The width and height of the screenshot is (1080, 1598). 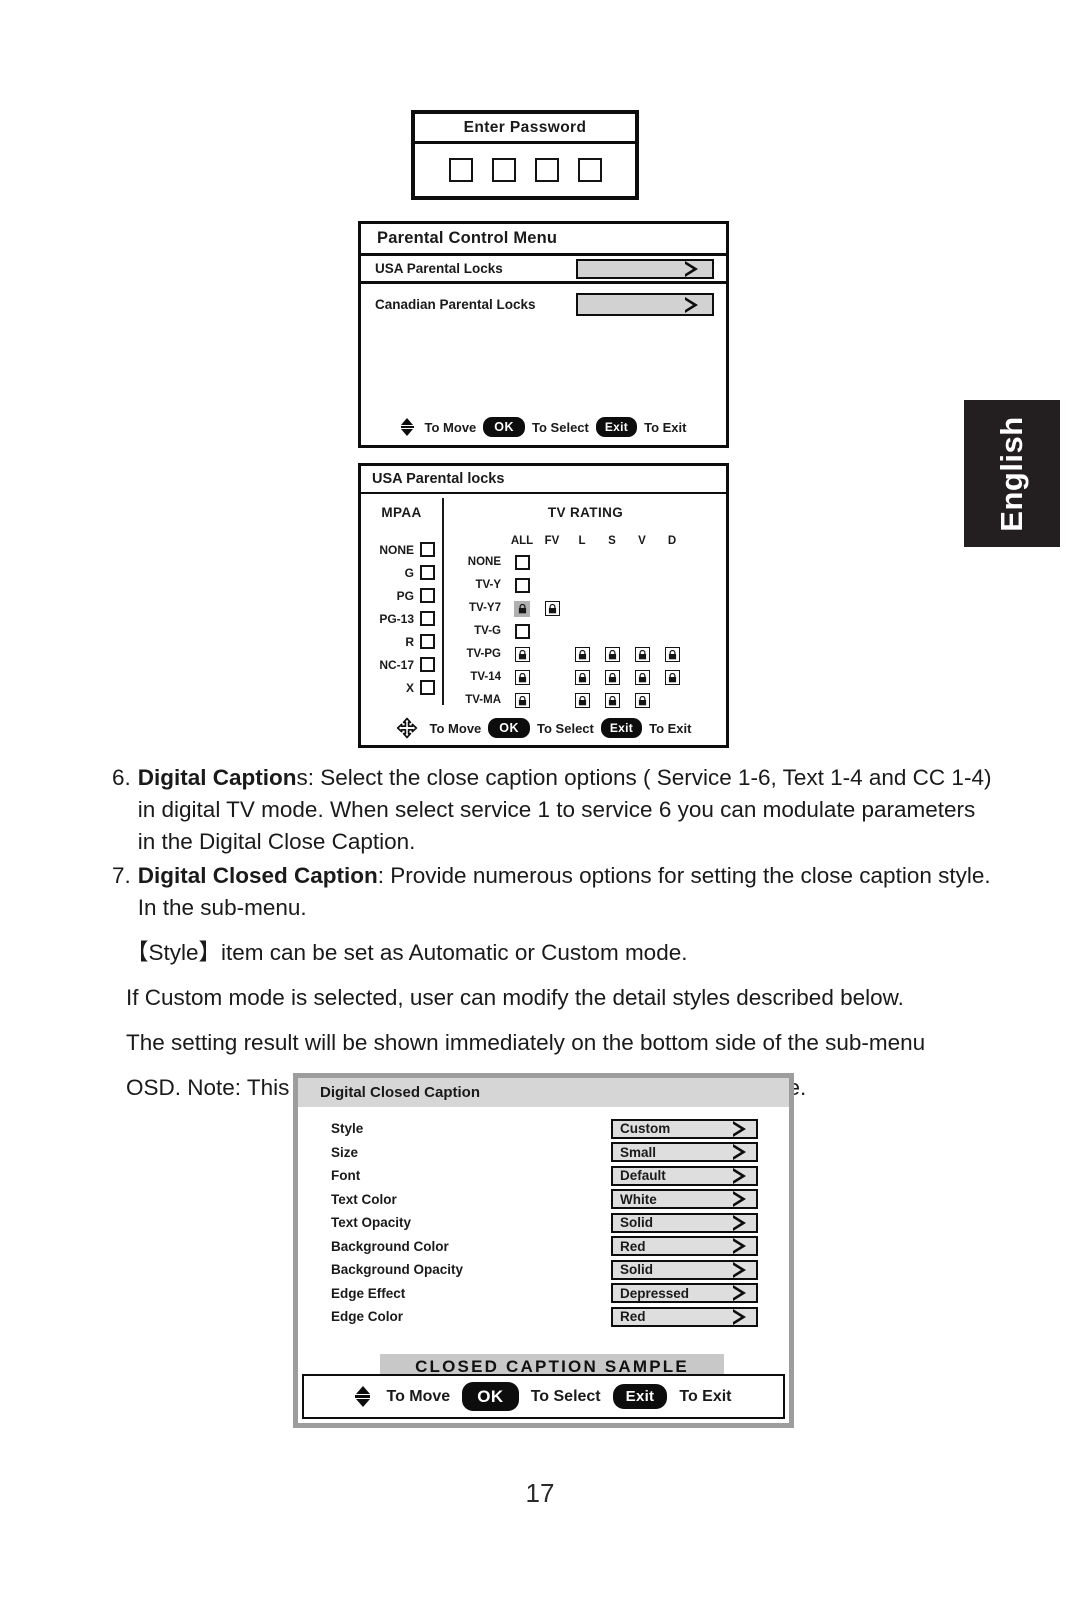 What do you see at coordinates (645, 268) in the screenshot?
I see `usa-parental-locks-value-field` at bounding box center [645, 268].